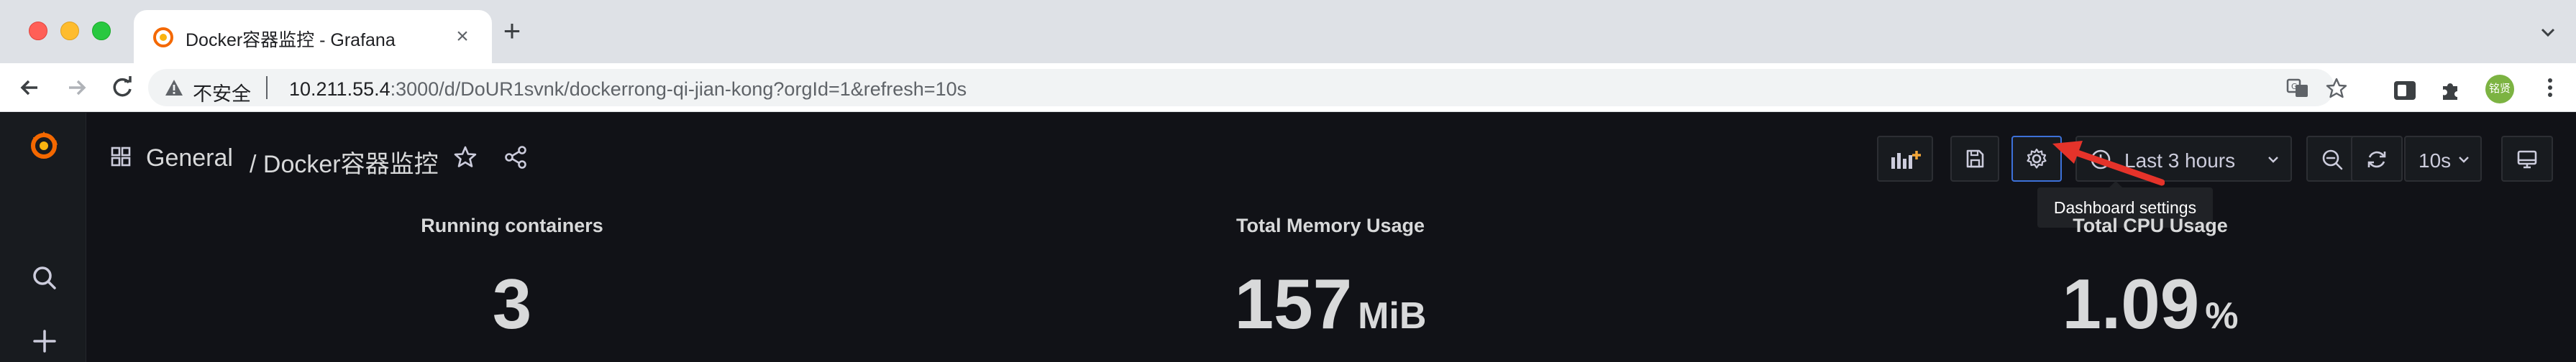 The image size is (2576, 362). I want to click on search-icon, so click(44, 278).